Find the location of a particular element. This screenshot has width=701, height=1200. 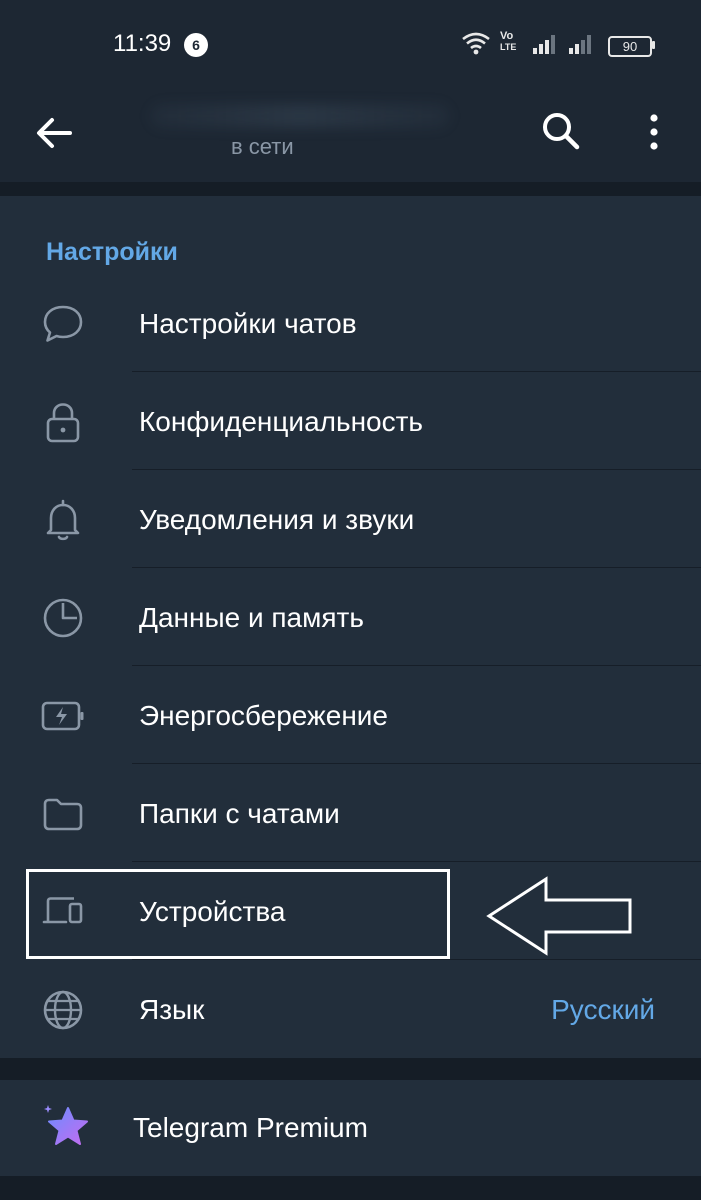

settings-item-label: Данные и память is located at coordinates (251, 617).